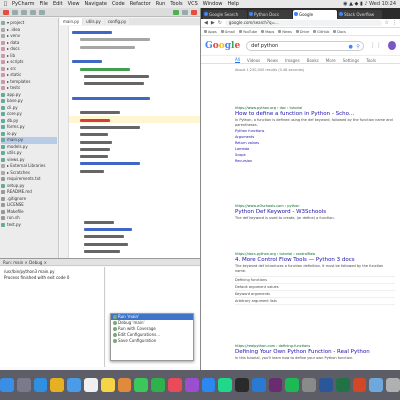 This screenshot has height=400, width=400. Describe the element at coordinates (124, 385) in the screenshot. I see `photos-icon` at that location.